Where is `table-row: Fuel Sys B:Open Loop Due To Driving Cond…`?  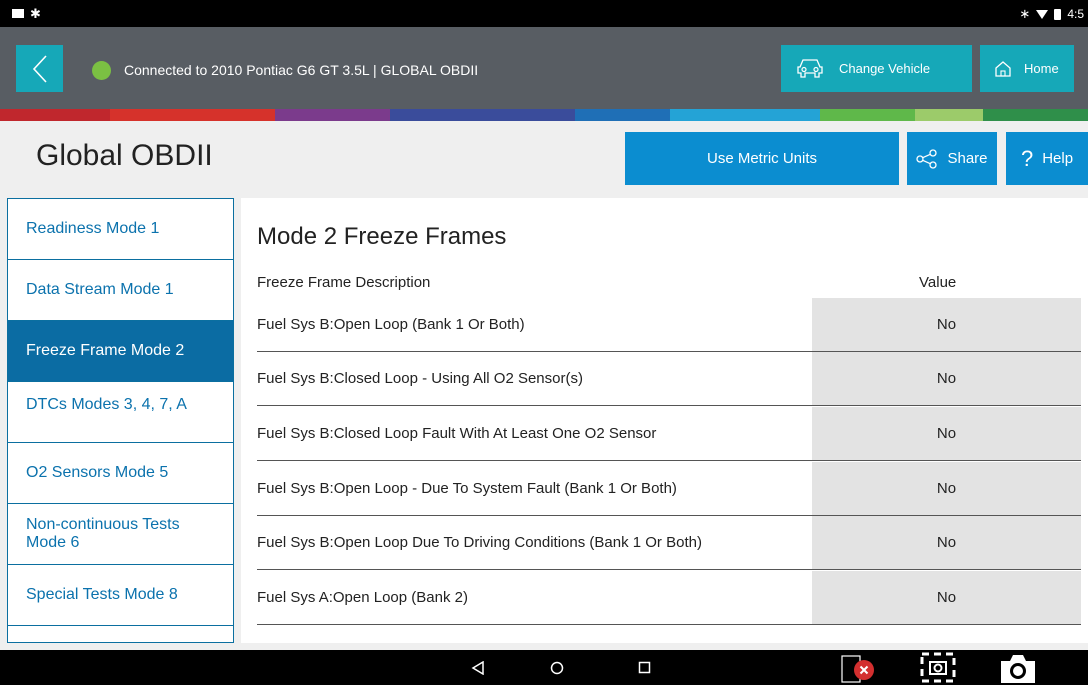
table-row: Fuel Sys B:Open Loop Due To Driving Cond… is located at coordinates (669, 543).